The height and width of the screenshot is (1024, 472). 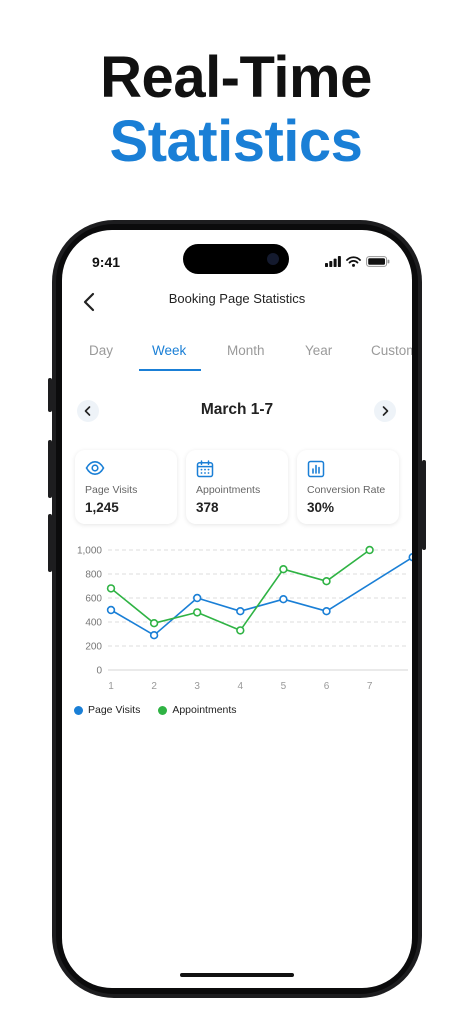 What do you see at coordinates (106, 262) in the screenshot?
I see `status-time: 9:41` at bounding box center [106, 262].